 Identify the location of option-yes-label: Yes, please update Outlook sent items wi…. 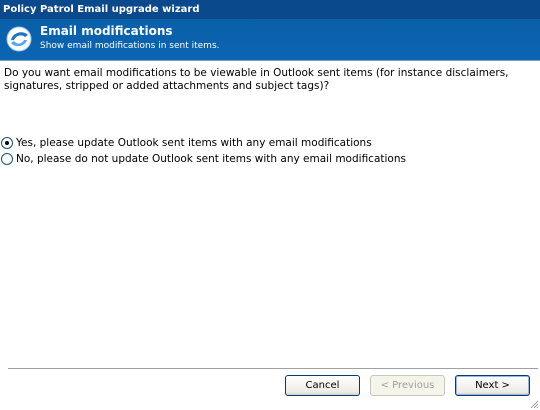
(194, 143).